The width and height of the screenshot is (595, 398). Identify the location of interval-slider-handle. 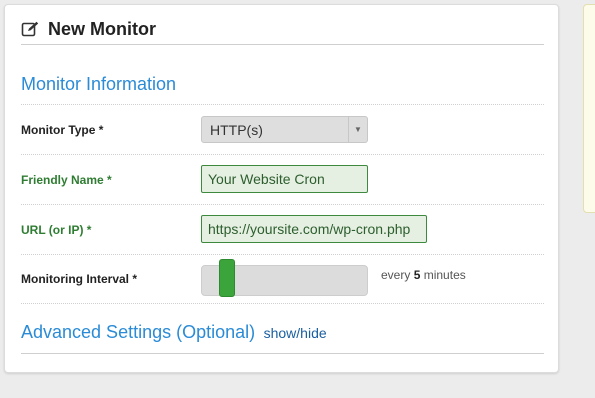
(227, 278).